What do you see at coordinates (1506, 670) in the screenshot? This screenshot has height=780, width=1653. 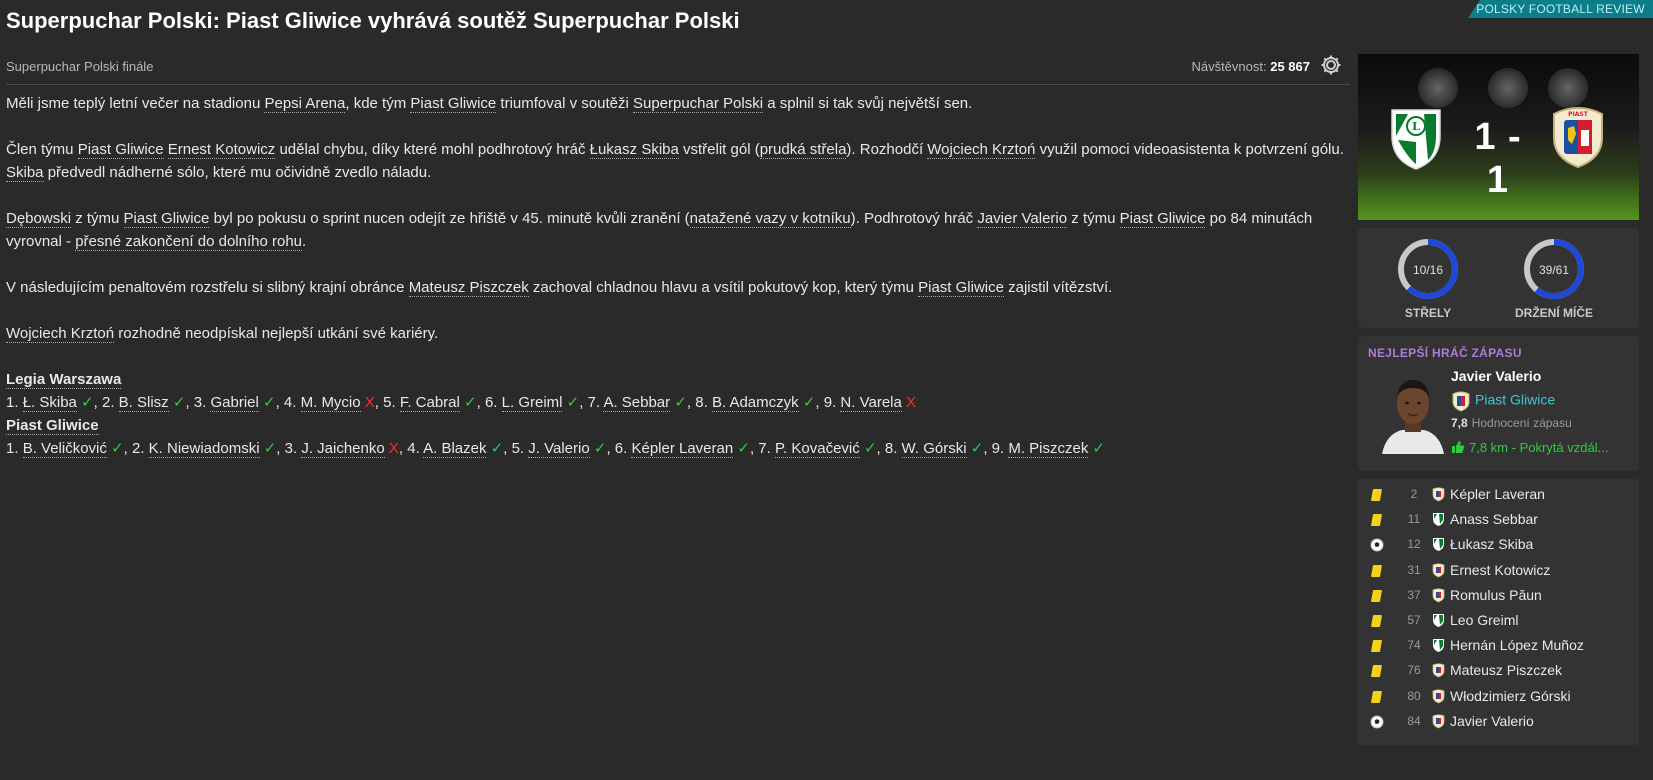 I see `event-player: Mateusz Piszczek` at bounding box center [1506, 670].